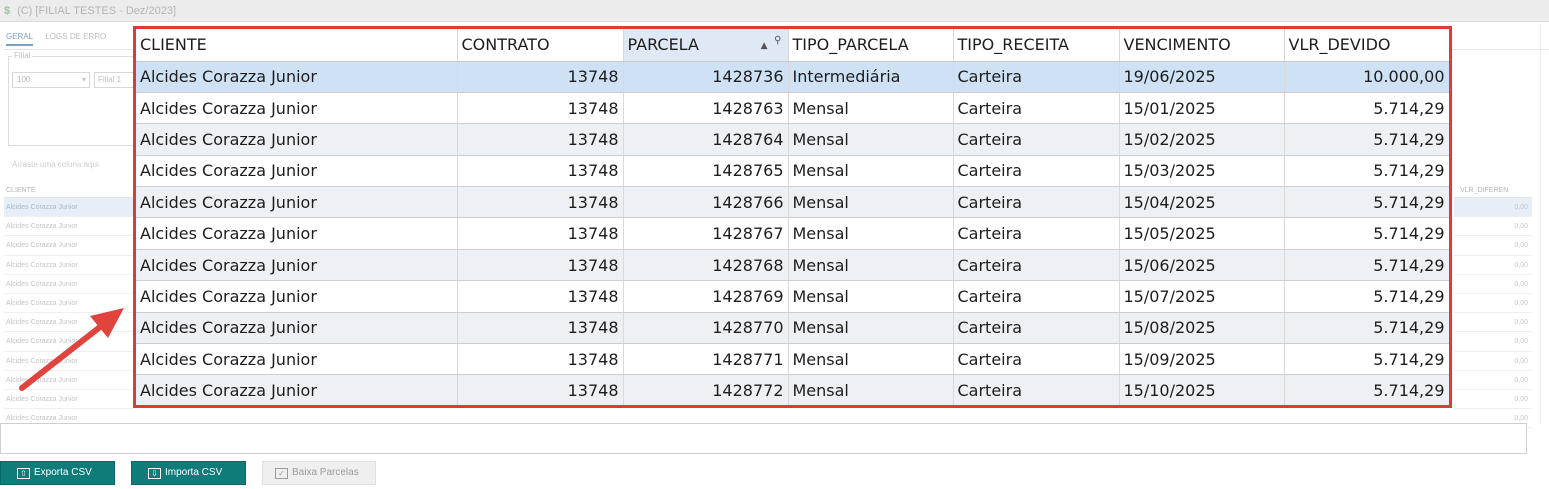 Image resolution: width=1549 pixels, height=489 pixels. Describe the element at coordinates (297, 45) in the screenshot. I see `column-header-cliente: CLIENTE` at that location.